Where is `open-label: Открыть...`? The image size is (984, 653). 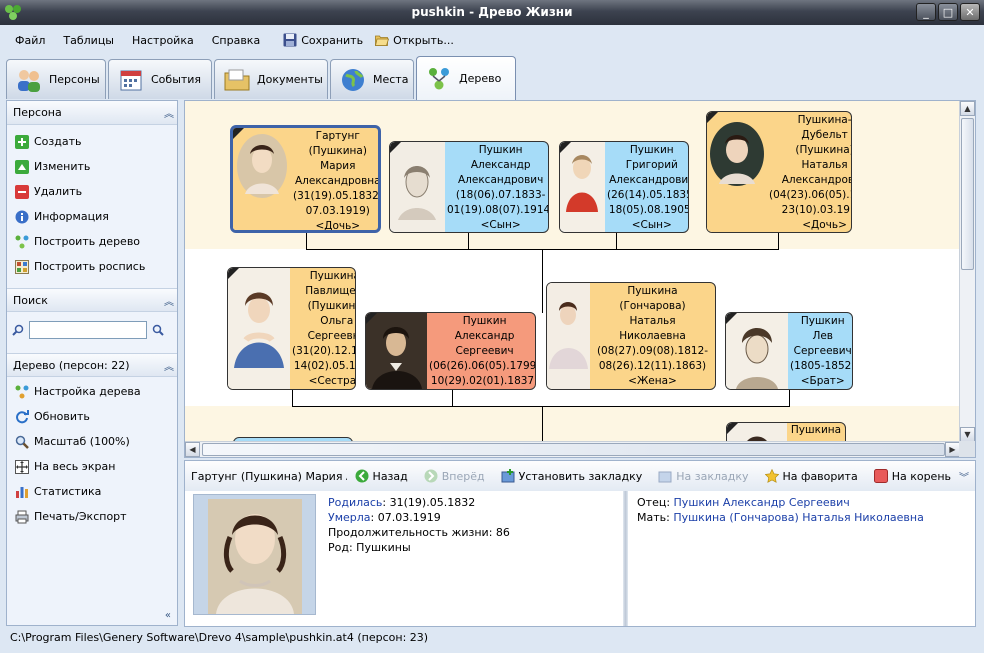
open-label: Открыть... is located at coordinates (423, 40).